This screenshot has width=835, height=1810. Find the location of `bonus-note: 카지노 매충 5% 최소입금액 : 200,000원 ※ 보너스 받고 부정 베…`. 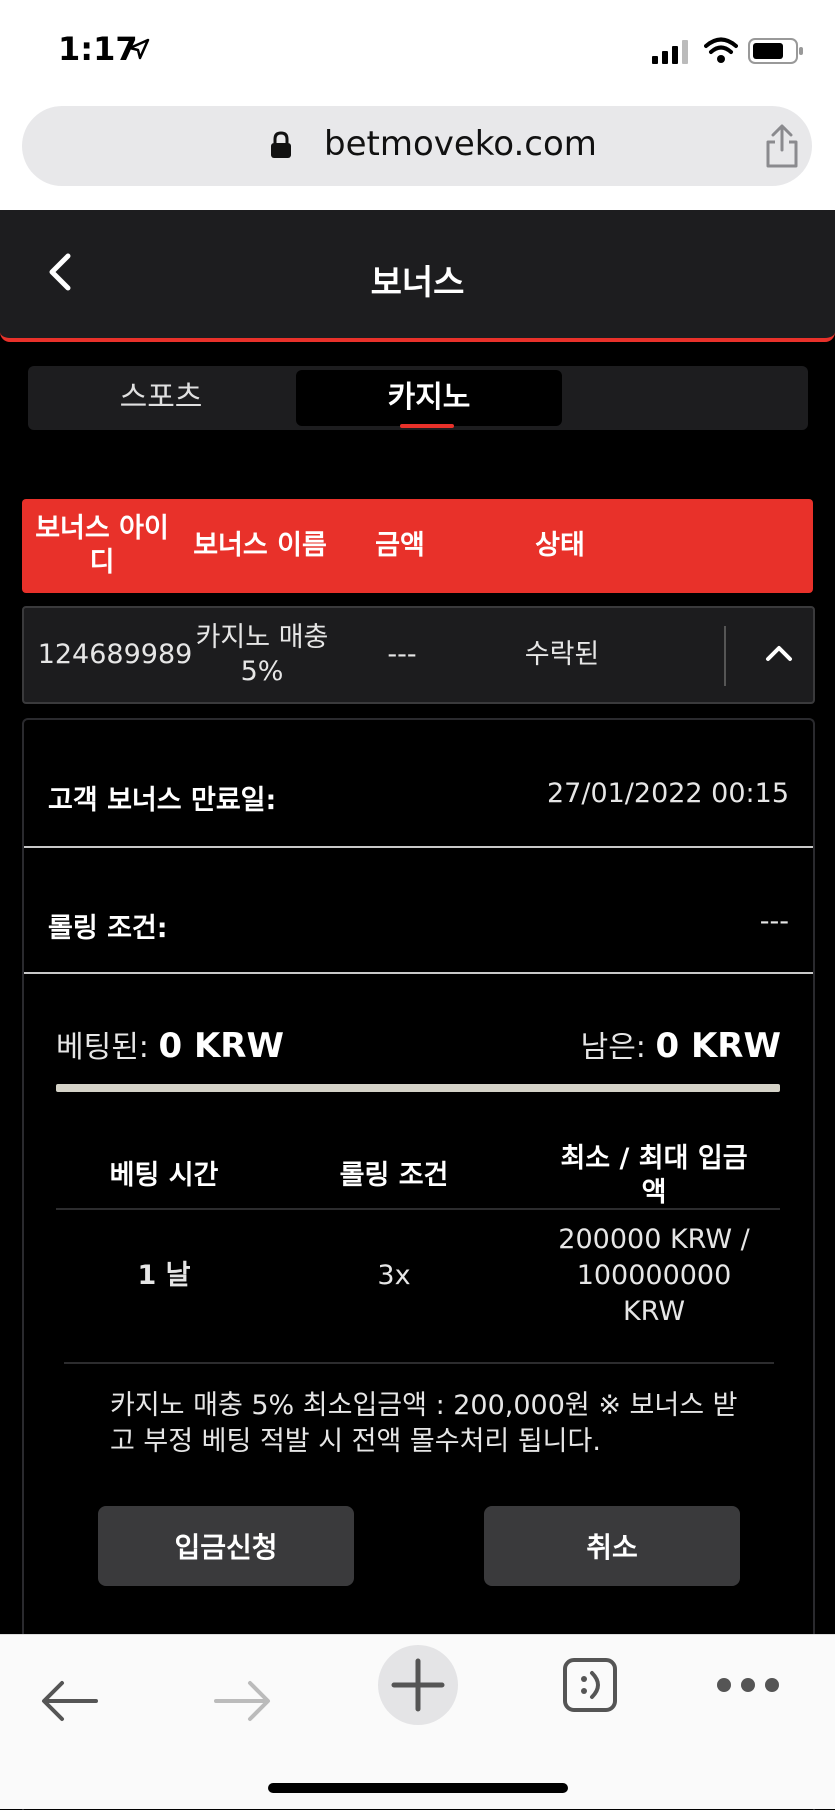

bonus-note: 카지노 매충 5% 최소입금액 : 200,000원 ※ 보너스 받고 부정 베… is located at coordinates (424, 1423).